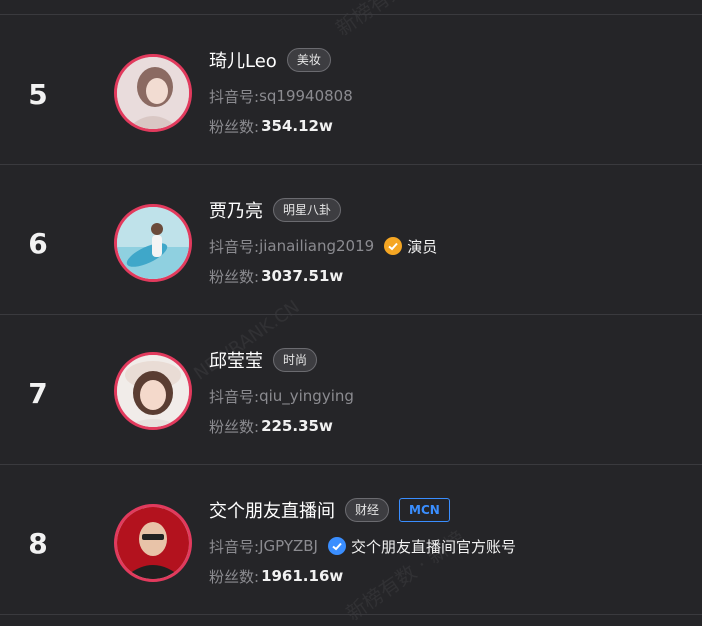 The image size is (702, 626). Describe the element at coordinates (38, 243) in the screenshot. I see `rank-number: 6` at that location.